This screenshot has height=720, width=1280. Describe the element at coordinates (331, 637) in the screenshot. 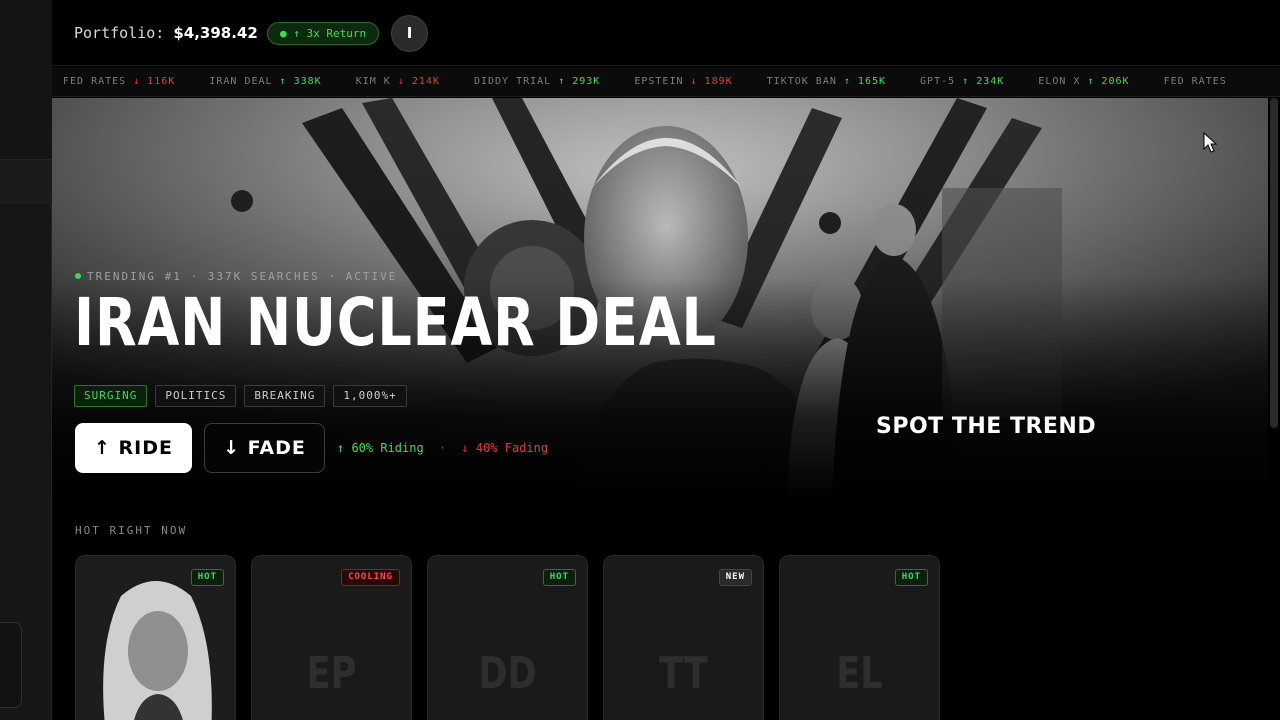

I see `trend-card: COOLING EP` at that location.